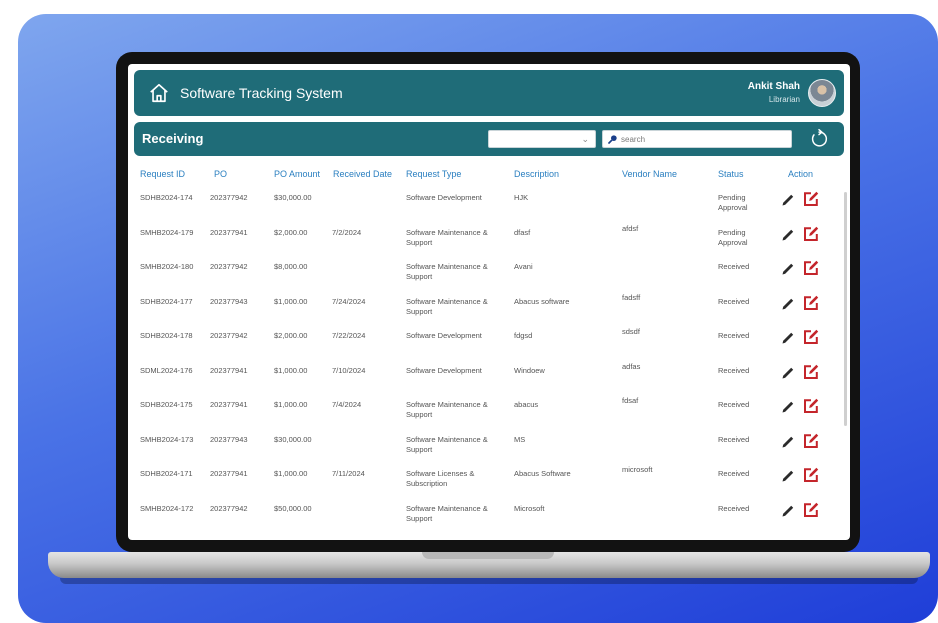 This screenshot has width=938, height=623. I want to click on cell-description: Abacus Software, so click(542, 473).